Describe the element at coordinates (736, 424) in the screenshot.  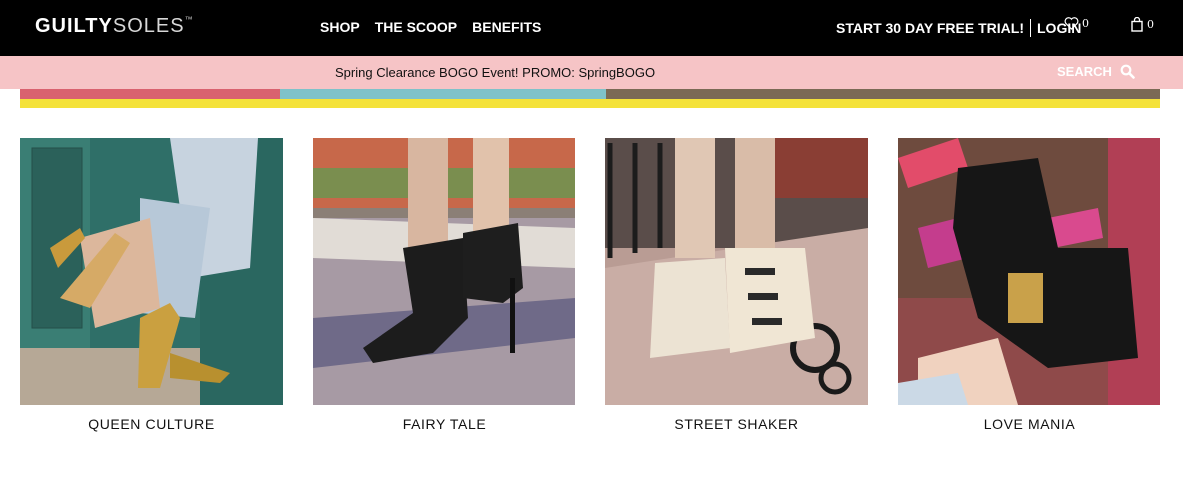
I see `product-name: STREET SHAKER` at that location.